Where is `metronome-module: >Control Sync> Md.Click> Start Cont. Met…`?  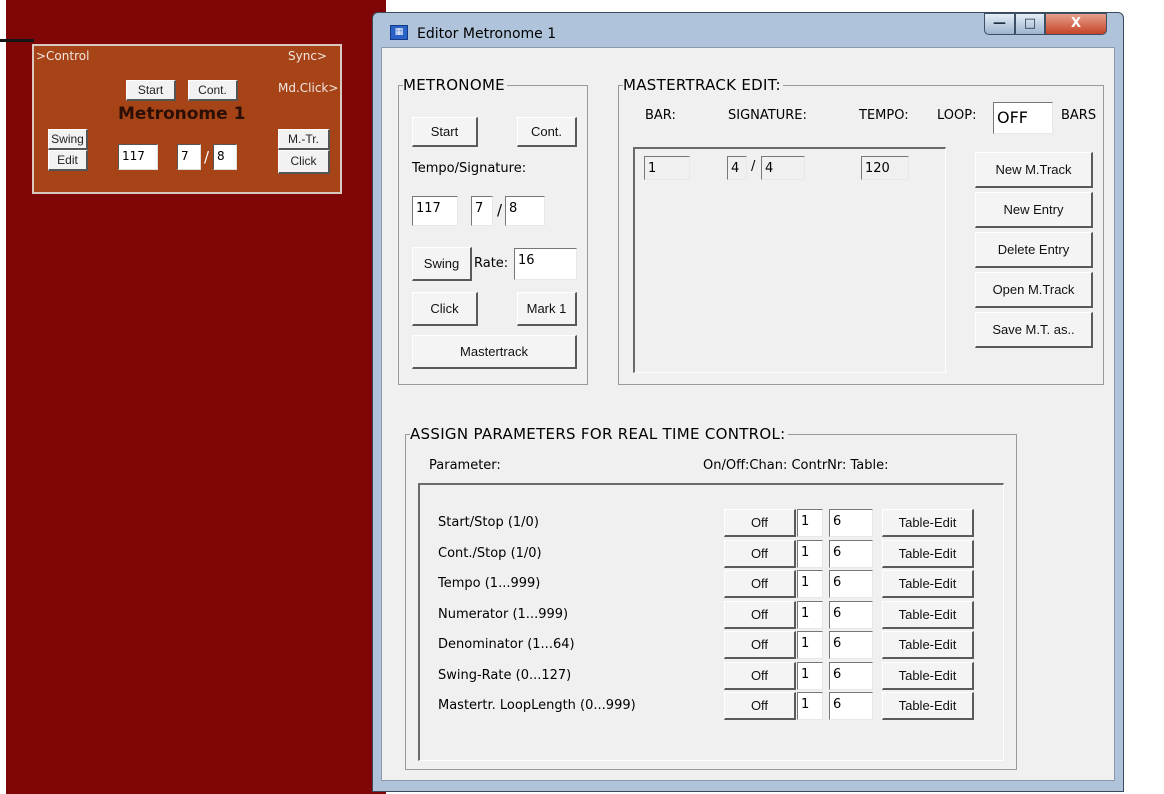 metronome-module: >Control Sync> Md.Click> Start Cont. Met… is located at coordinates (187, 119).